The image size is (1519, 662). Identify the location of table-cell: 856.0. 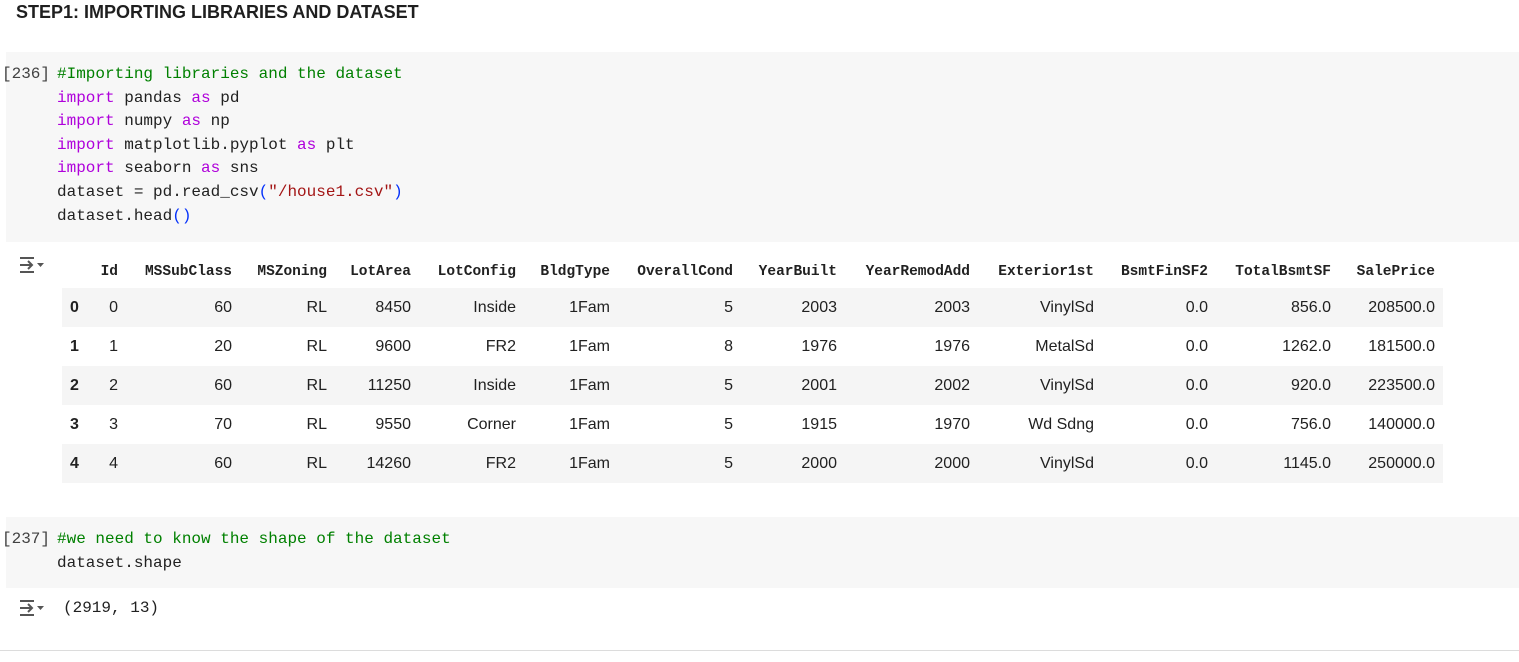
(1310, 307).